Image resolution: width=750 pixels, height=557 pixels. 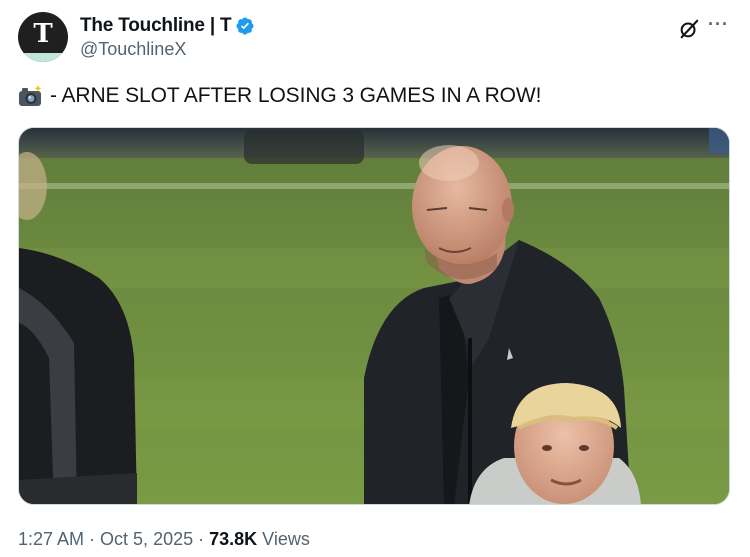 What do you see at coordinates (30, 95) in the screenshot?
I see `camera-flash-icon` at bounding box center [30, 95].